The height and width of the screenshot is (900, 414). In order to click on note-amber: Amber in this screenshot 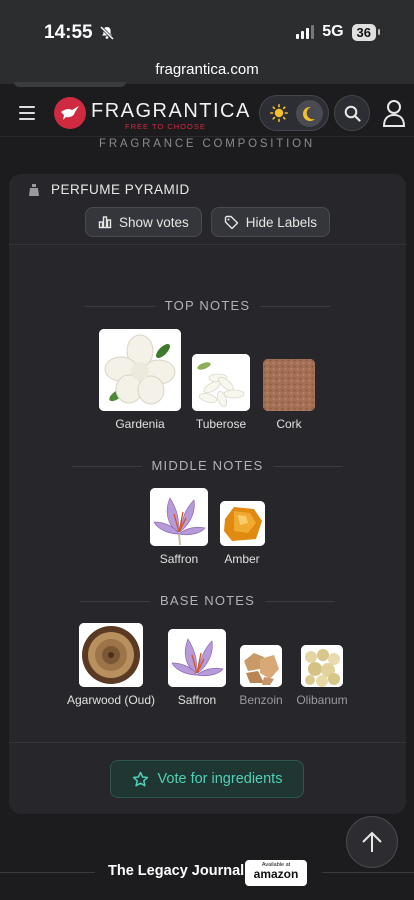, I will do `click(242, 533)`.